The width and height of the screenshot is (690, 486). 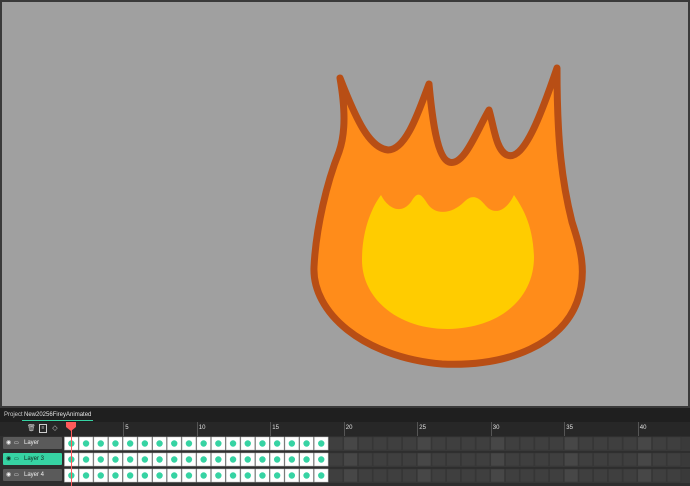 I want to click on layer-row-layer: ◉ ▭ Layer, so click(x=32, y=443).